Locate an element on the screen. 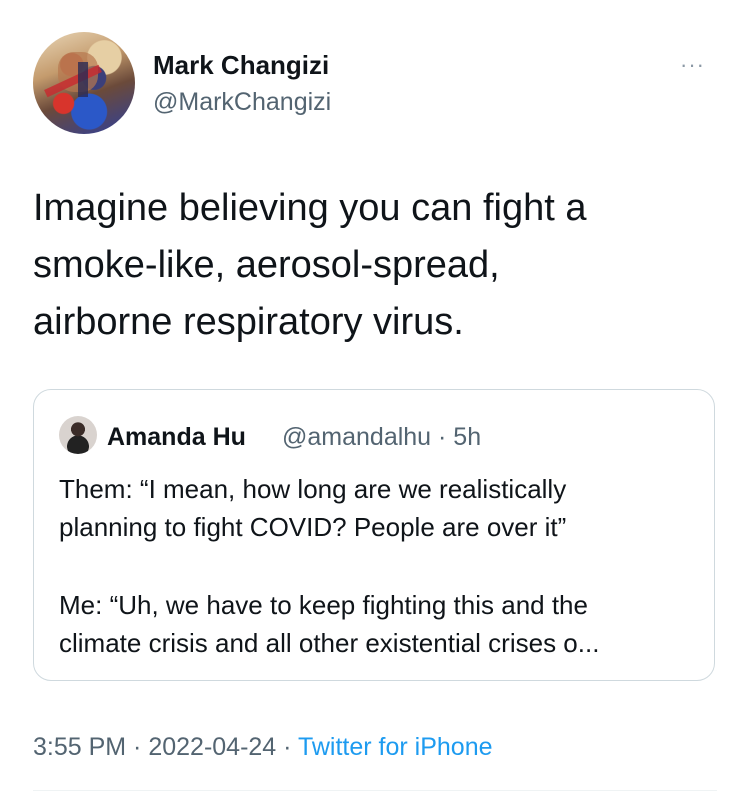  author-display-name: Mark Changizi is located at coordinates (241, 65).